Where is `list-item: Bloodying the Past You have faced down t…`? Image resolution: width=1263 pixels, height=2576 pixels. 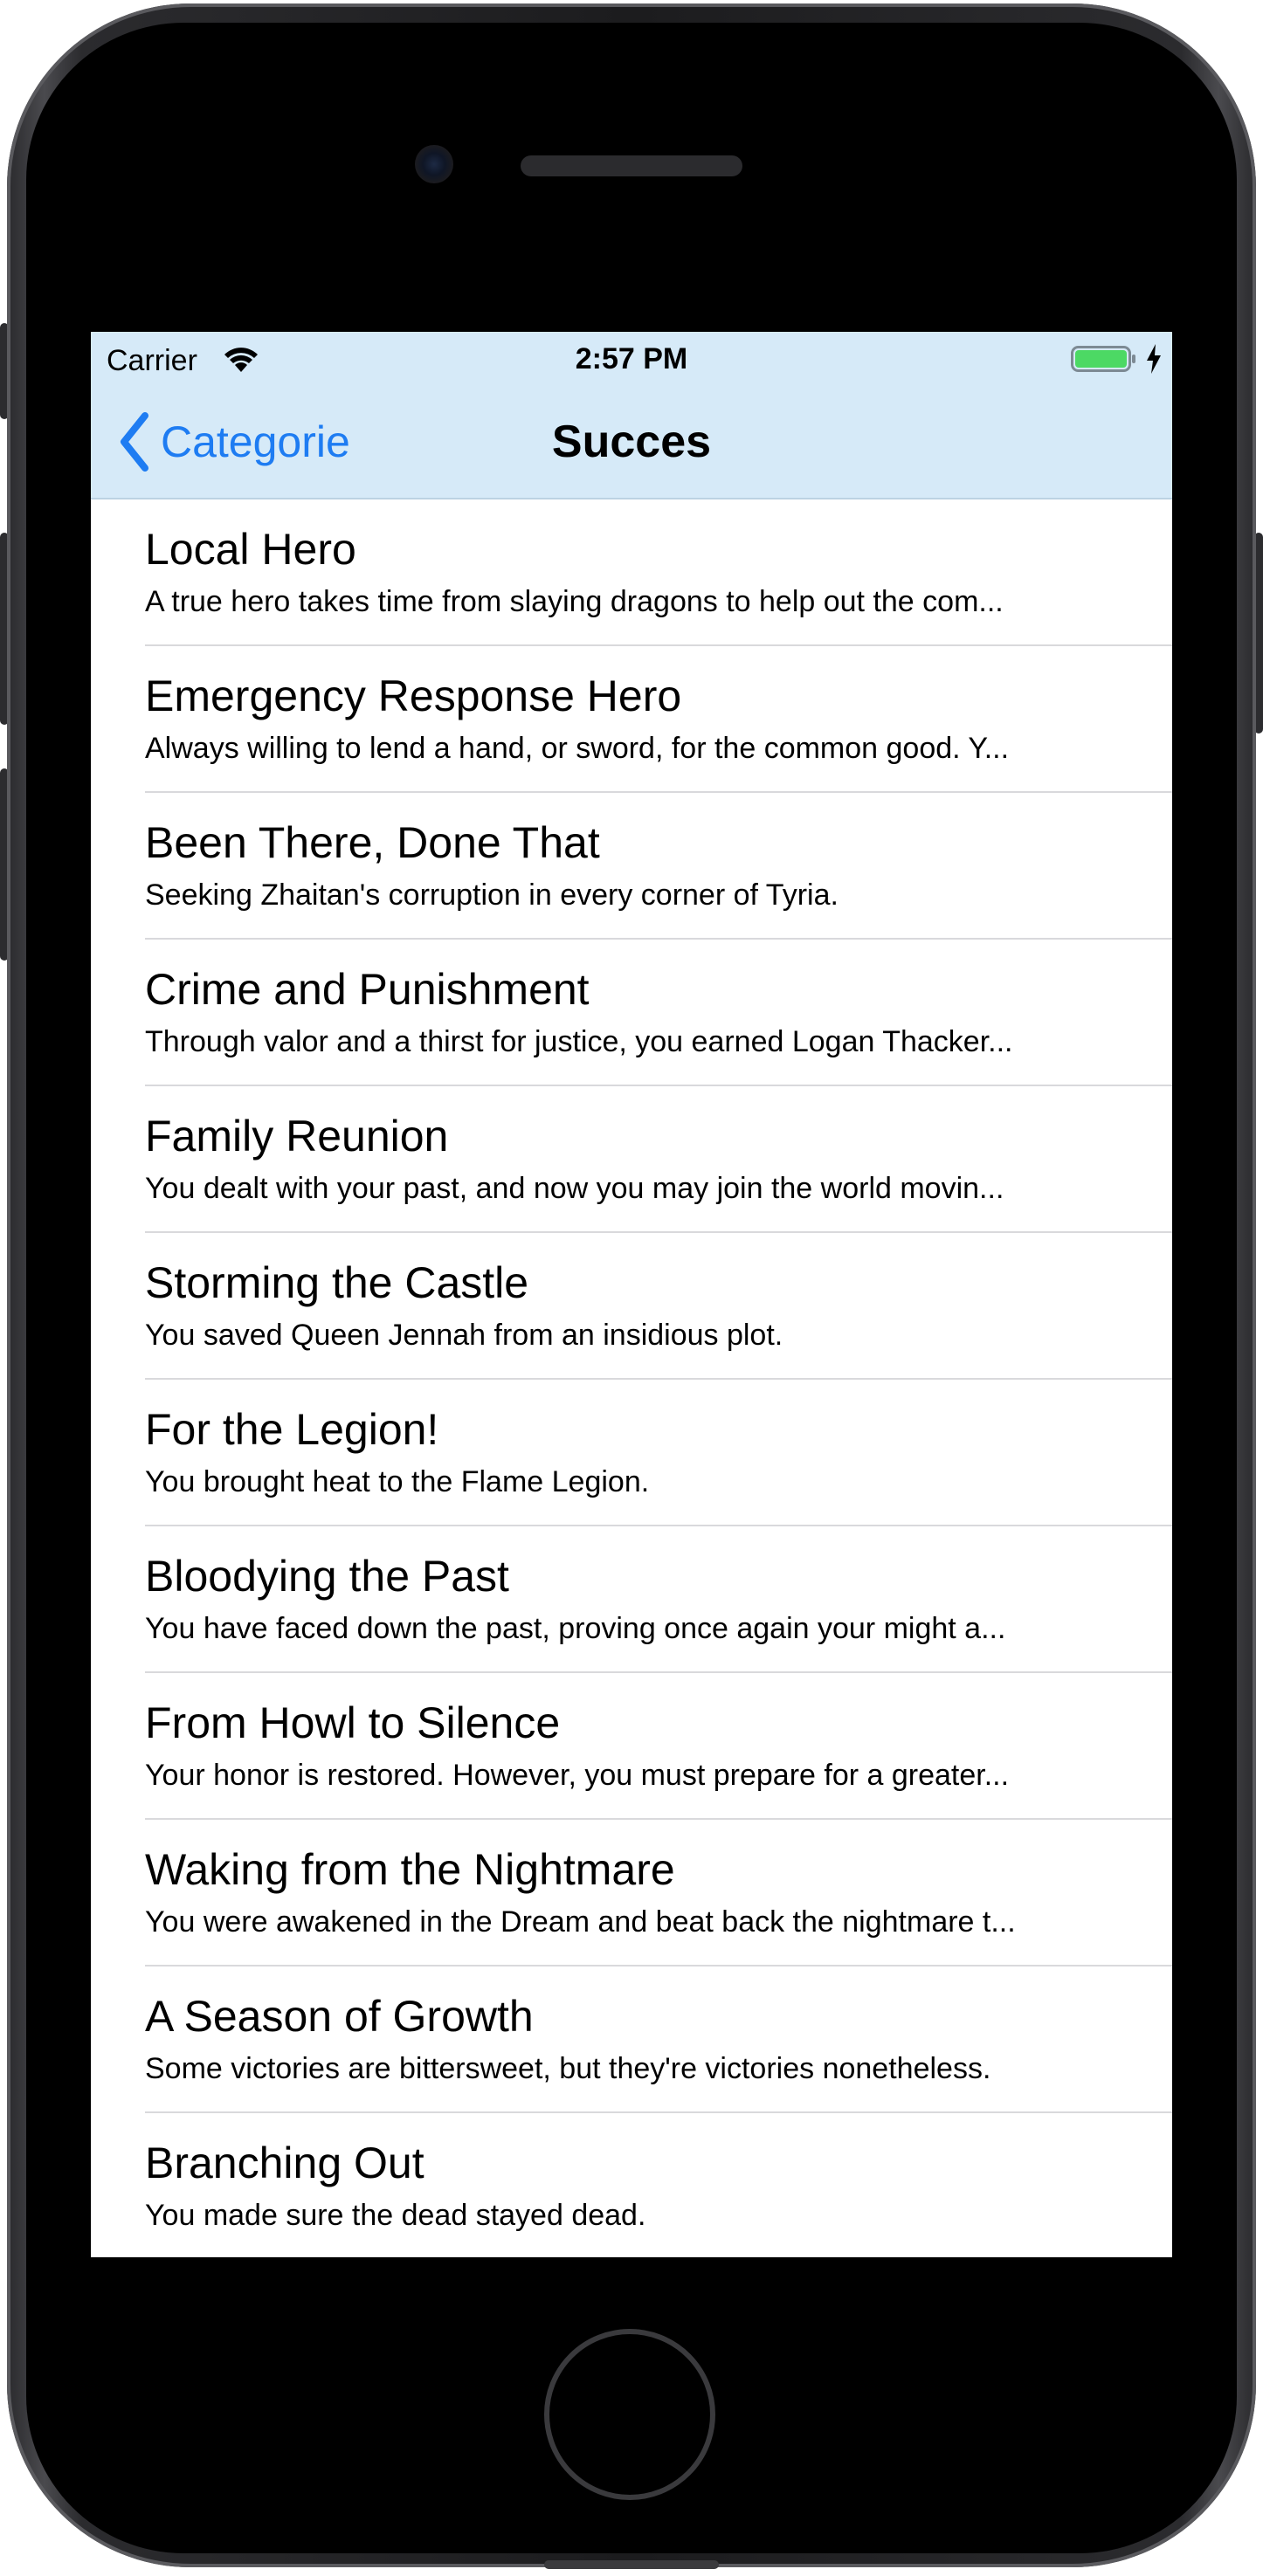
list-item: Bloodying the Past You have faced down t… is located at coordinates (658, 1599).